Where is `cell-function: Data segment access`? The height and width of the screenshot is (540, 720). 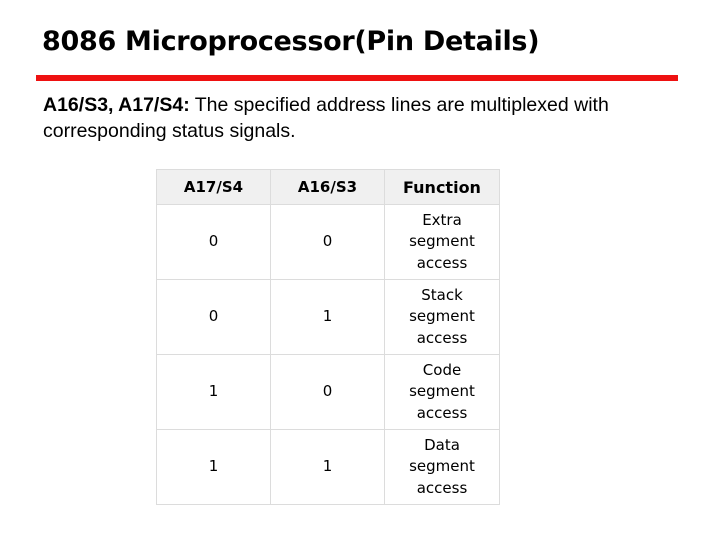
cell-function: Data segment access is located at coordinates (442, 467).